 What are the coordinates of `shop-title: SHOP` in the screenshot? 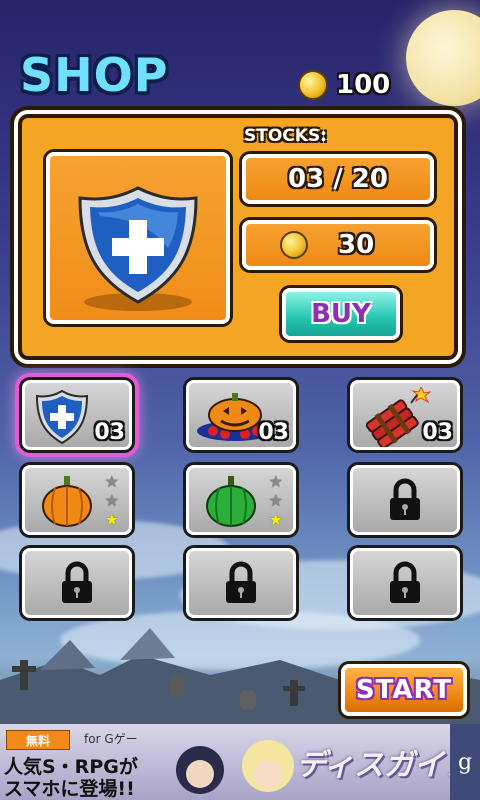 It's located at (94, 75).